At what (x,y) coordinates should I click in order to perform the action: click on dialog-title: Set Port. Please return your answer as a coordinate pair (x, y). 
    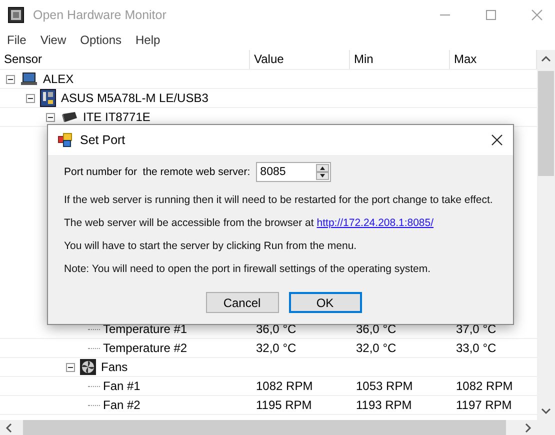
    Looking at the image, I should click on (103, 140).